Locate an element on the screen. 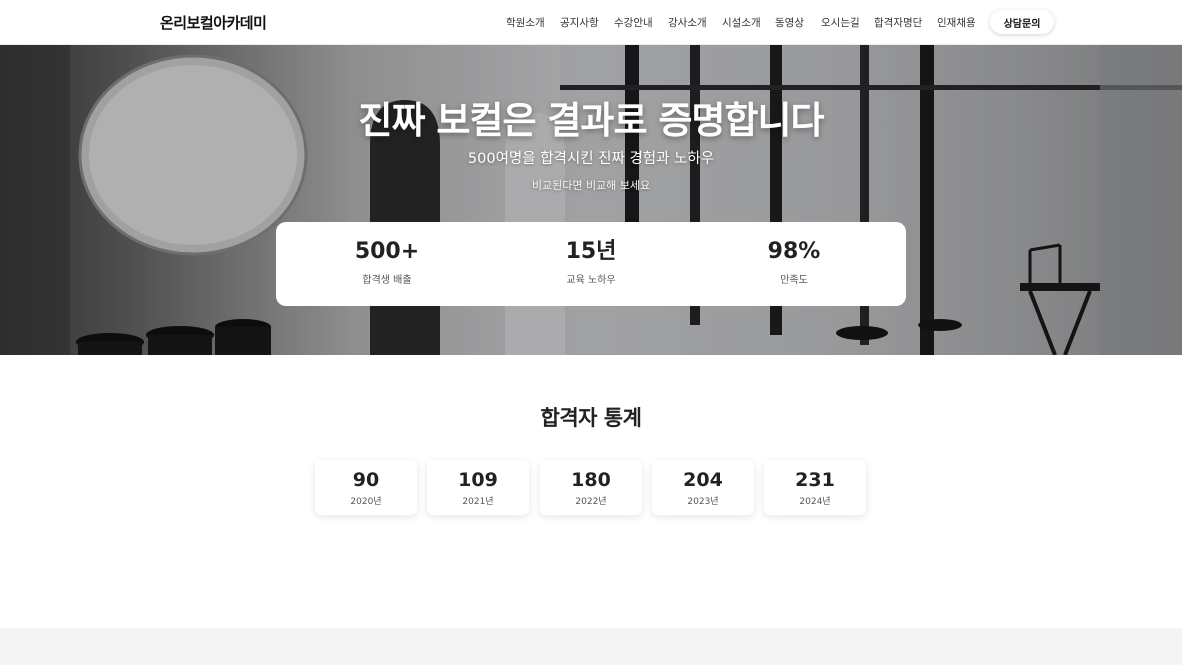 This screenshot has width=1182, height=665. year-label: 2020년 is located at coordinates (366, 502).